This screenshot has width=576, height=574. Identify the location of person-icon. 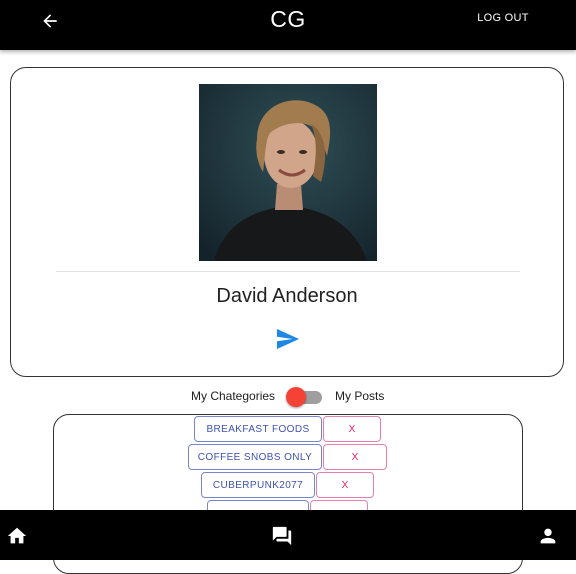
(548, 536).